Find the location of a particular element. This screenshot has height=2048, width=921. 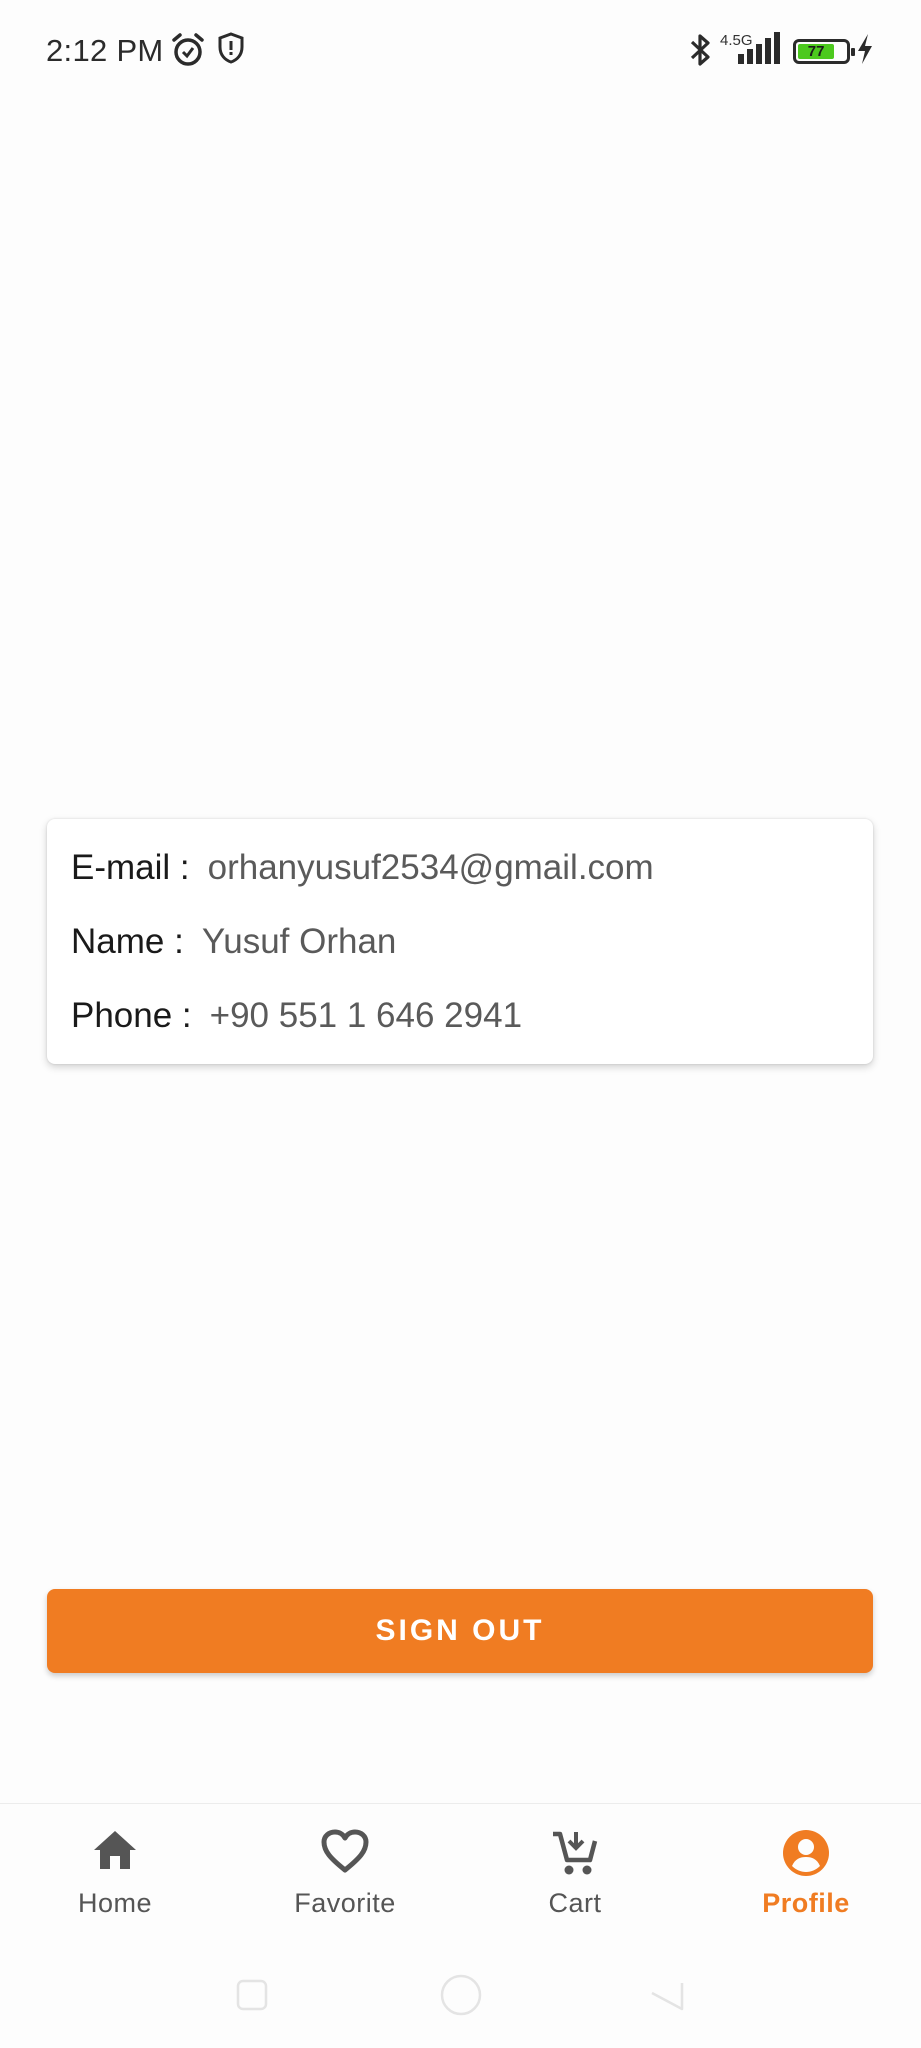

nav-item-profile: Profile is located at coordinates (806, 1874).